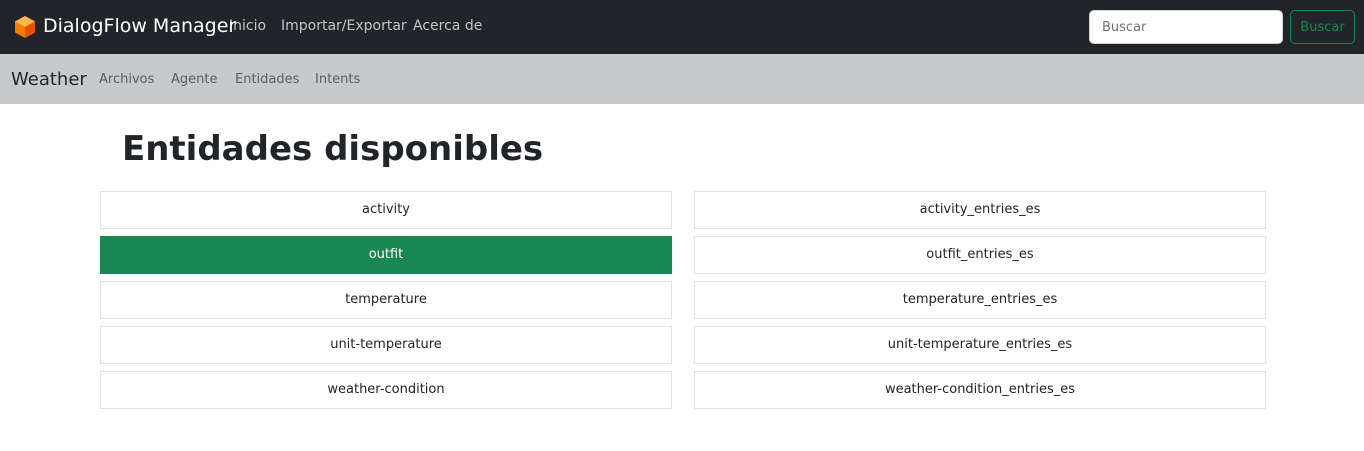 The height and width of the screenshot is (451, 1364). Describe the element at coordinates (247, 26) in the screenshot. I see `nav-link-inicio: Inicio` at that location.